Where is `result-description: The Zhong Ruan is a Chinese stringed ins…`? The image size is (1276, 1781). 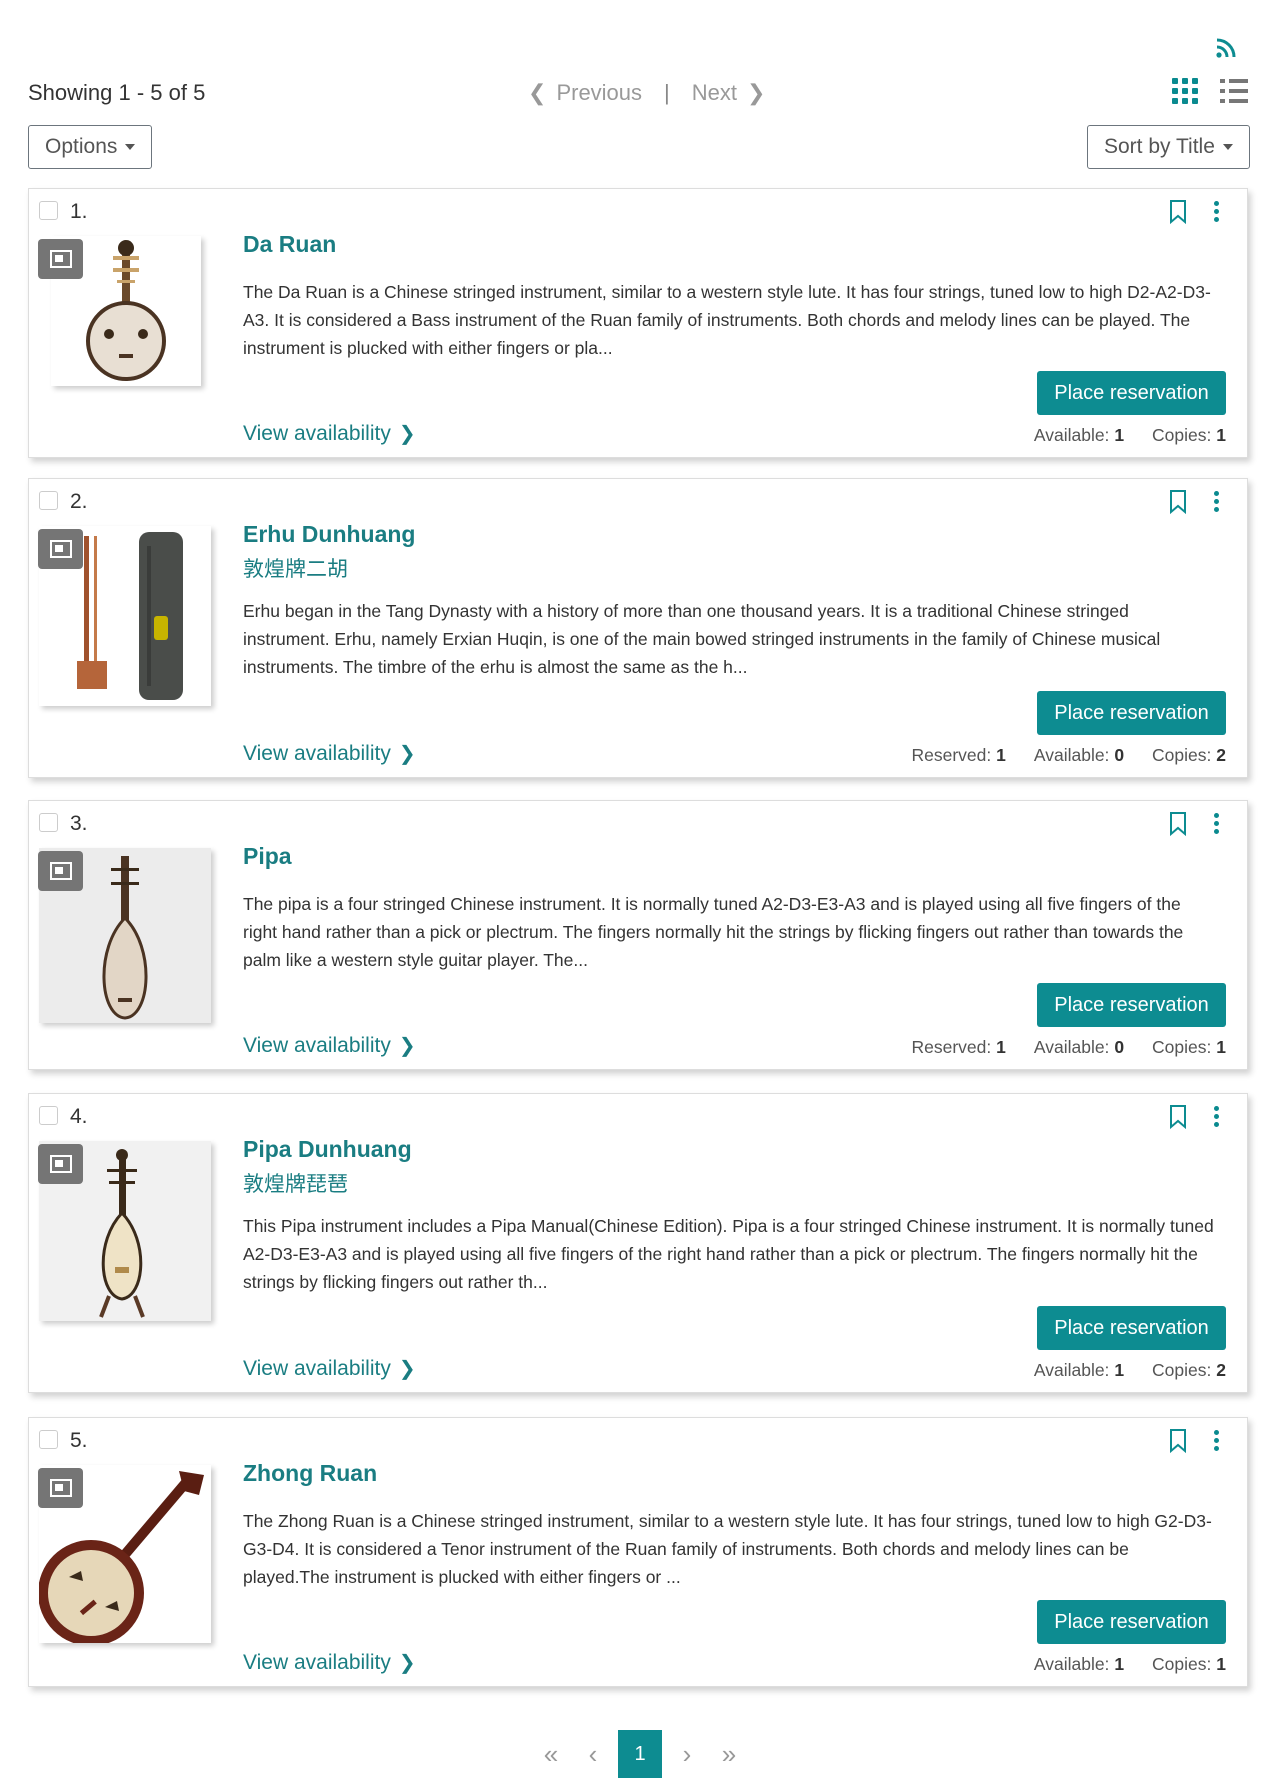
result-description: The Zhong Ruan is a Chinese stringed ins… is located at coordinates (727, 1549).